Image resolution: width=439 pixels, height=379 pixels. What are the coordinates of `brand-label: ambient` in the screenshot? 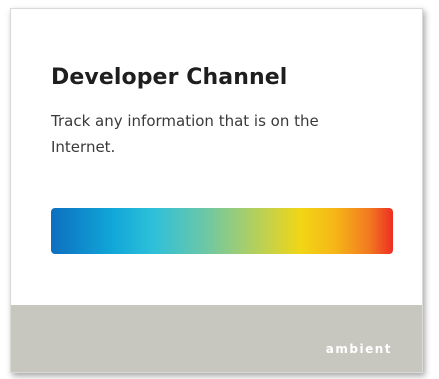 It's located at (358, 349).